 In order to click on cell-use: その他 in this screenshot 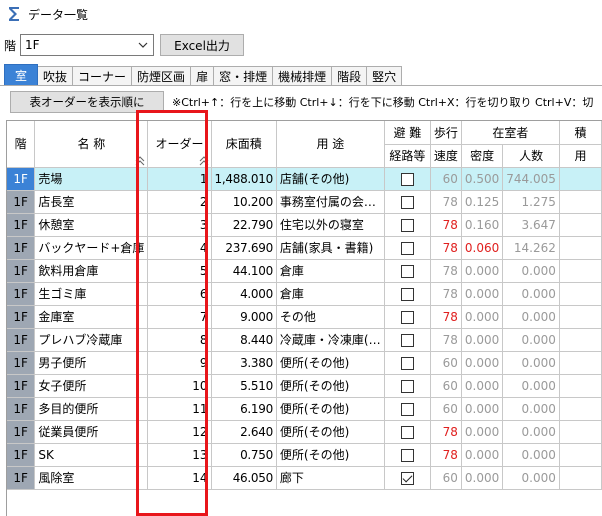, I will do `click(330, 317)`.